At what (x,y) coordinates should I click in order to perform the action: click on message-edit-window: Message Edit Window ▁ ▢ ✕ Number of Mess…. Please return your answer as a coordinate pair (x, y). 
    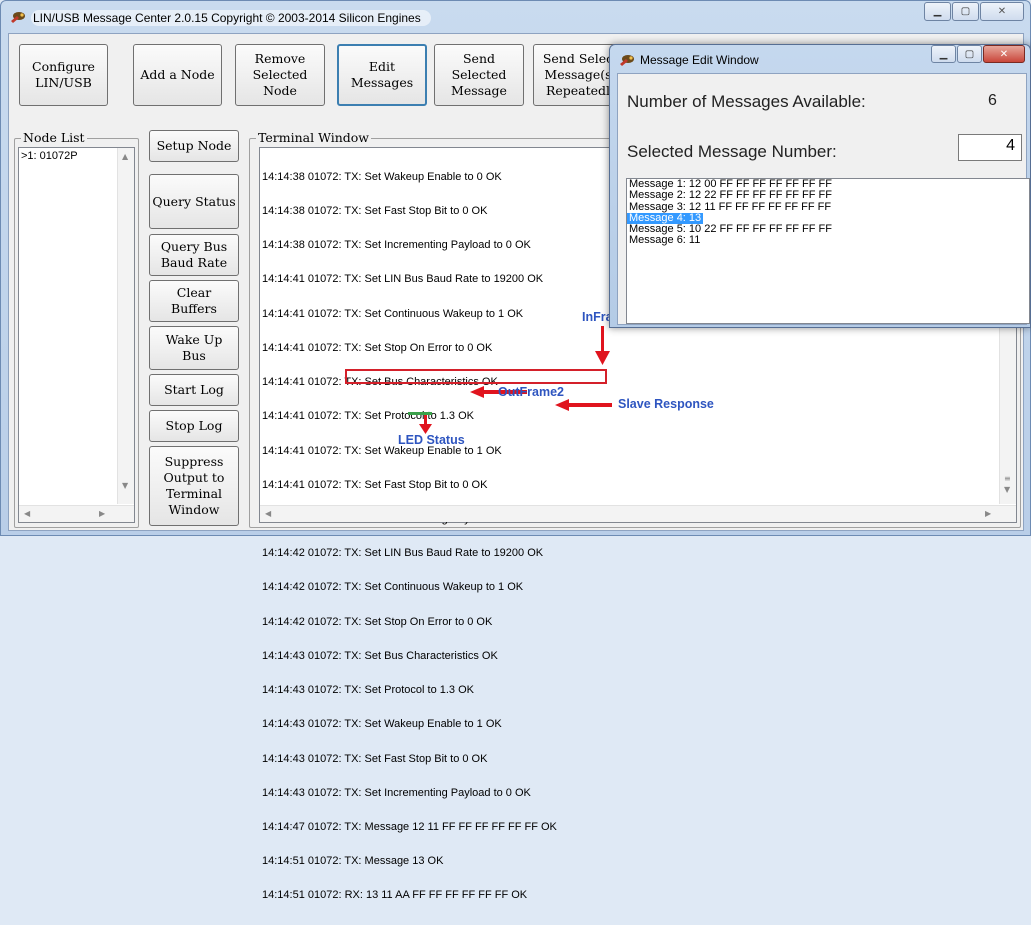
    Looking at the image, I should click on (820, 186).